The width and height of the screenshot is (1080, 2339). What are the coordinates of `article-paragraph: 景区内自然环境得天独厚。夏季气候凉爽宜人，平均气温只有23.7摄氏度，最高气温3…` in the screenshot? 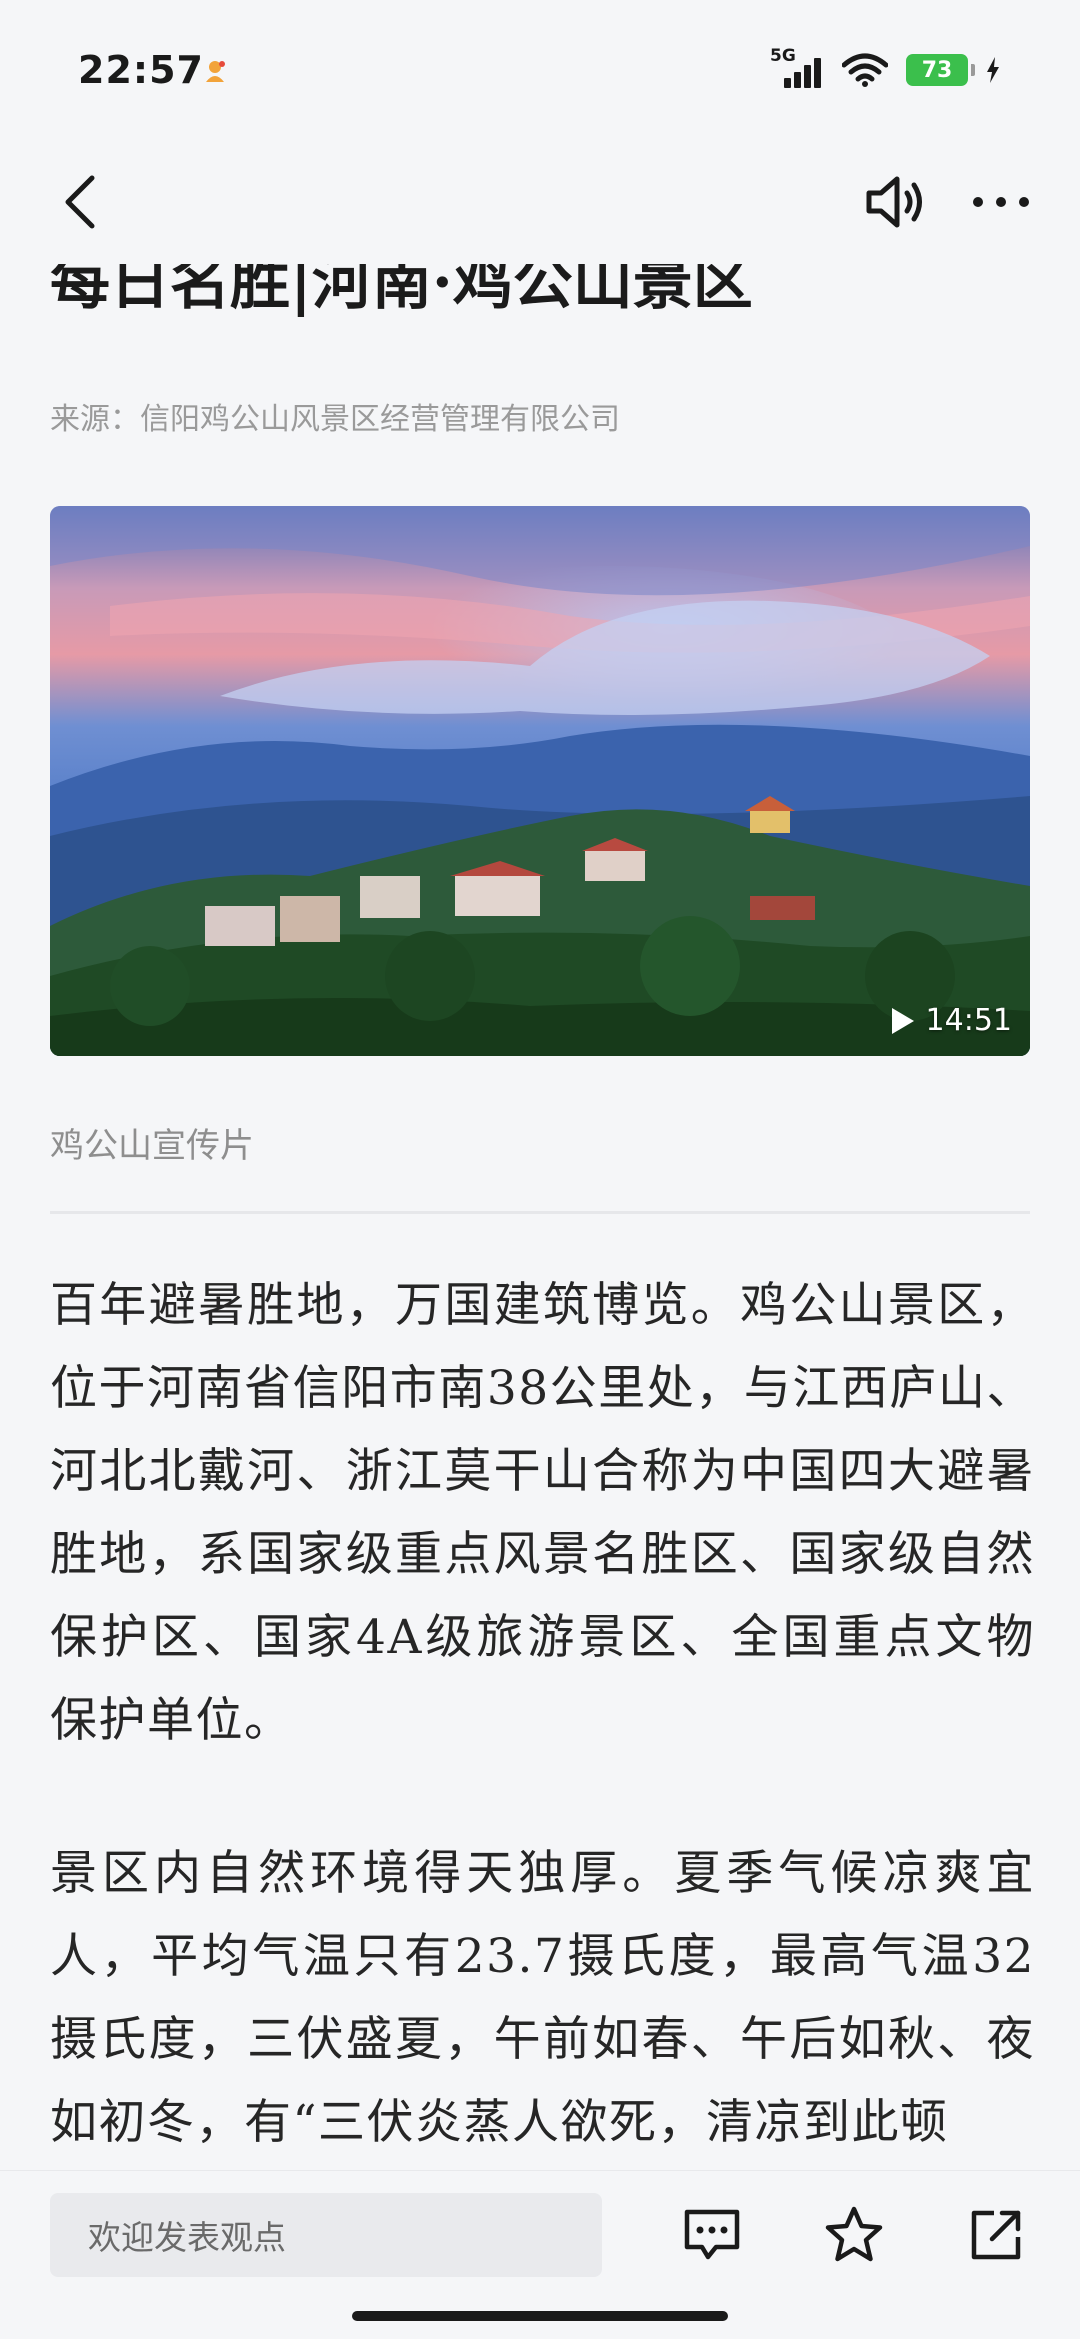 It's located at (542, 1998).